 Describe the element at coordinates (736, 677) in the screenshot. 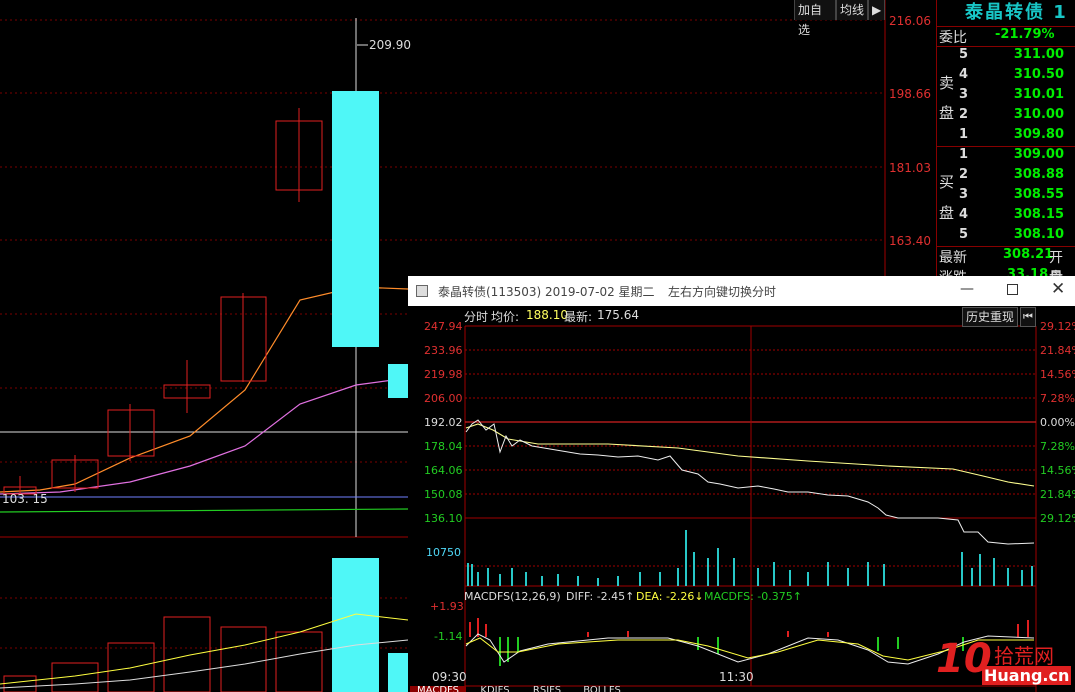

I see `time-label: 11:30` at that location.